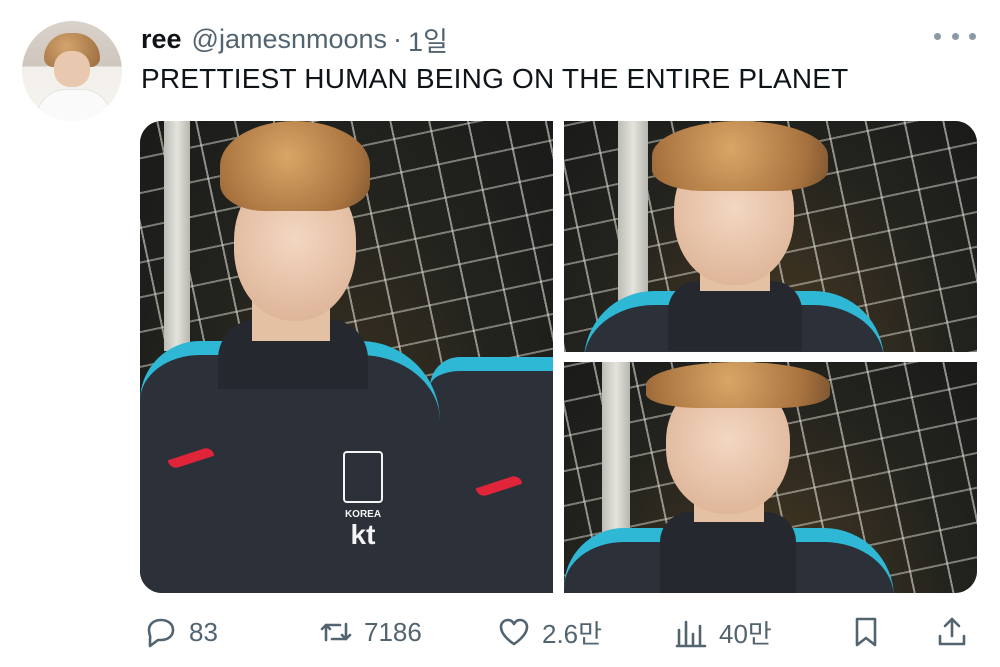 This screenshot has width=1000, height=667. Describe the element at coordinates (491, 475) in the screenshot. I see `teammate-jacket` at that location.